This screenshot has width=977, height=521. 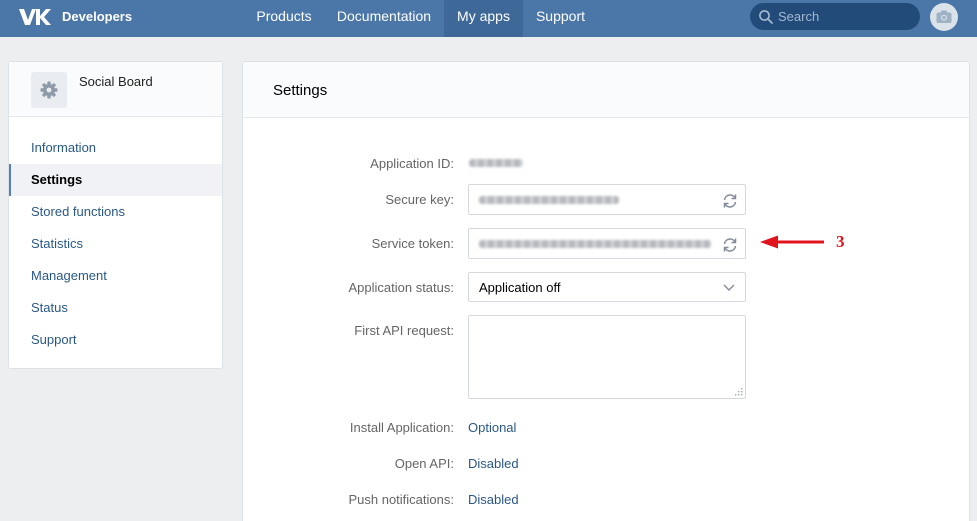 What do you see at coordinates (115, 244) in the screenshot?
I see `sidebar-item-statistics: Statistics` at bounding box center [115, 244].